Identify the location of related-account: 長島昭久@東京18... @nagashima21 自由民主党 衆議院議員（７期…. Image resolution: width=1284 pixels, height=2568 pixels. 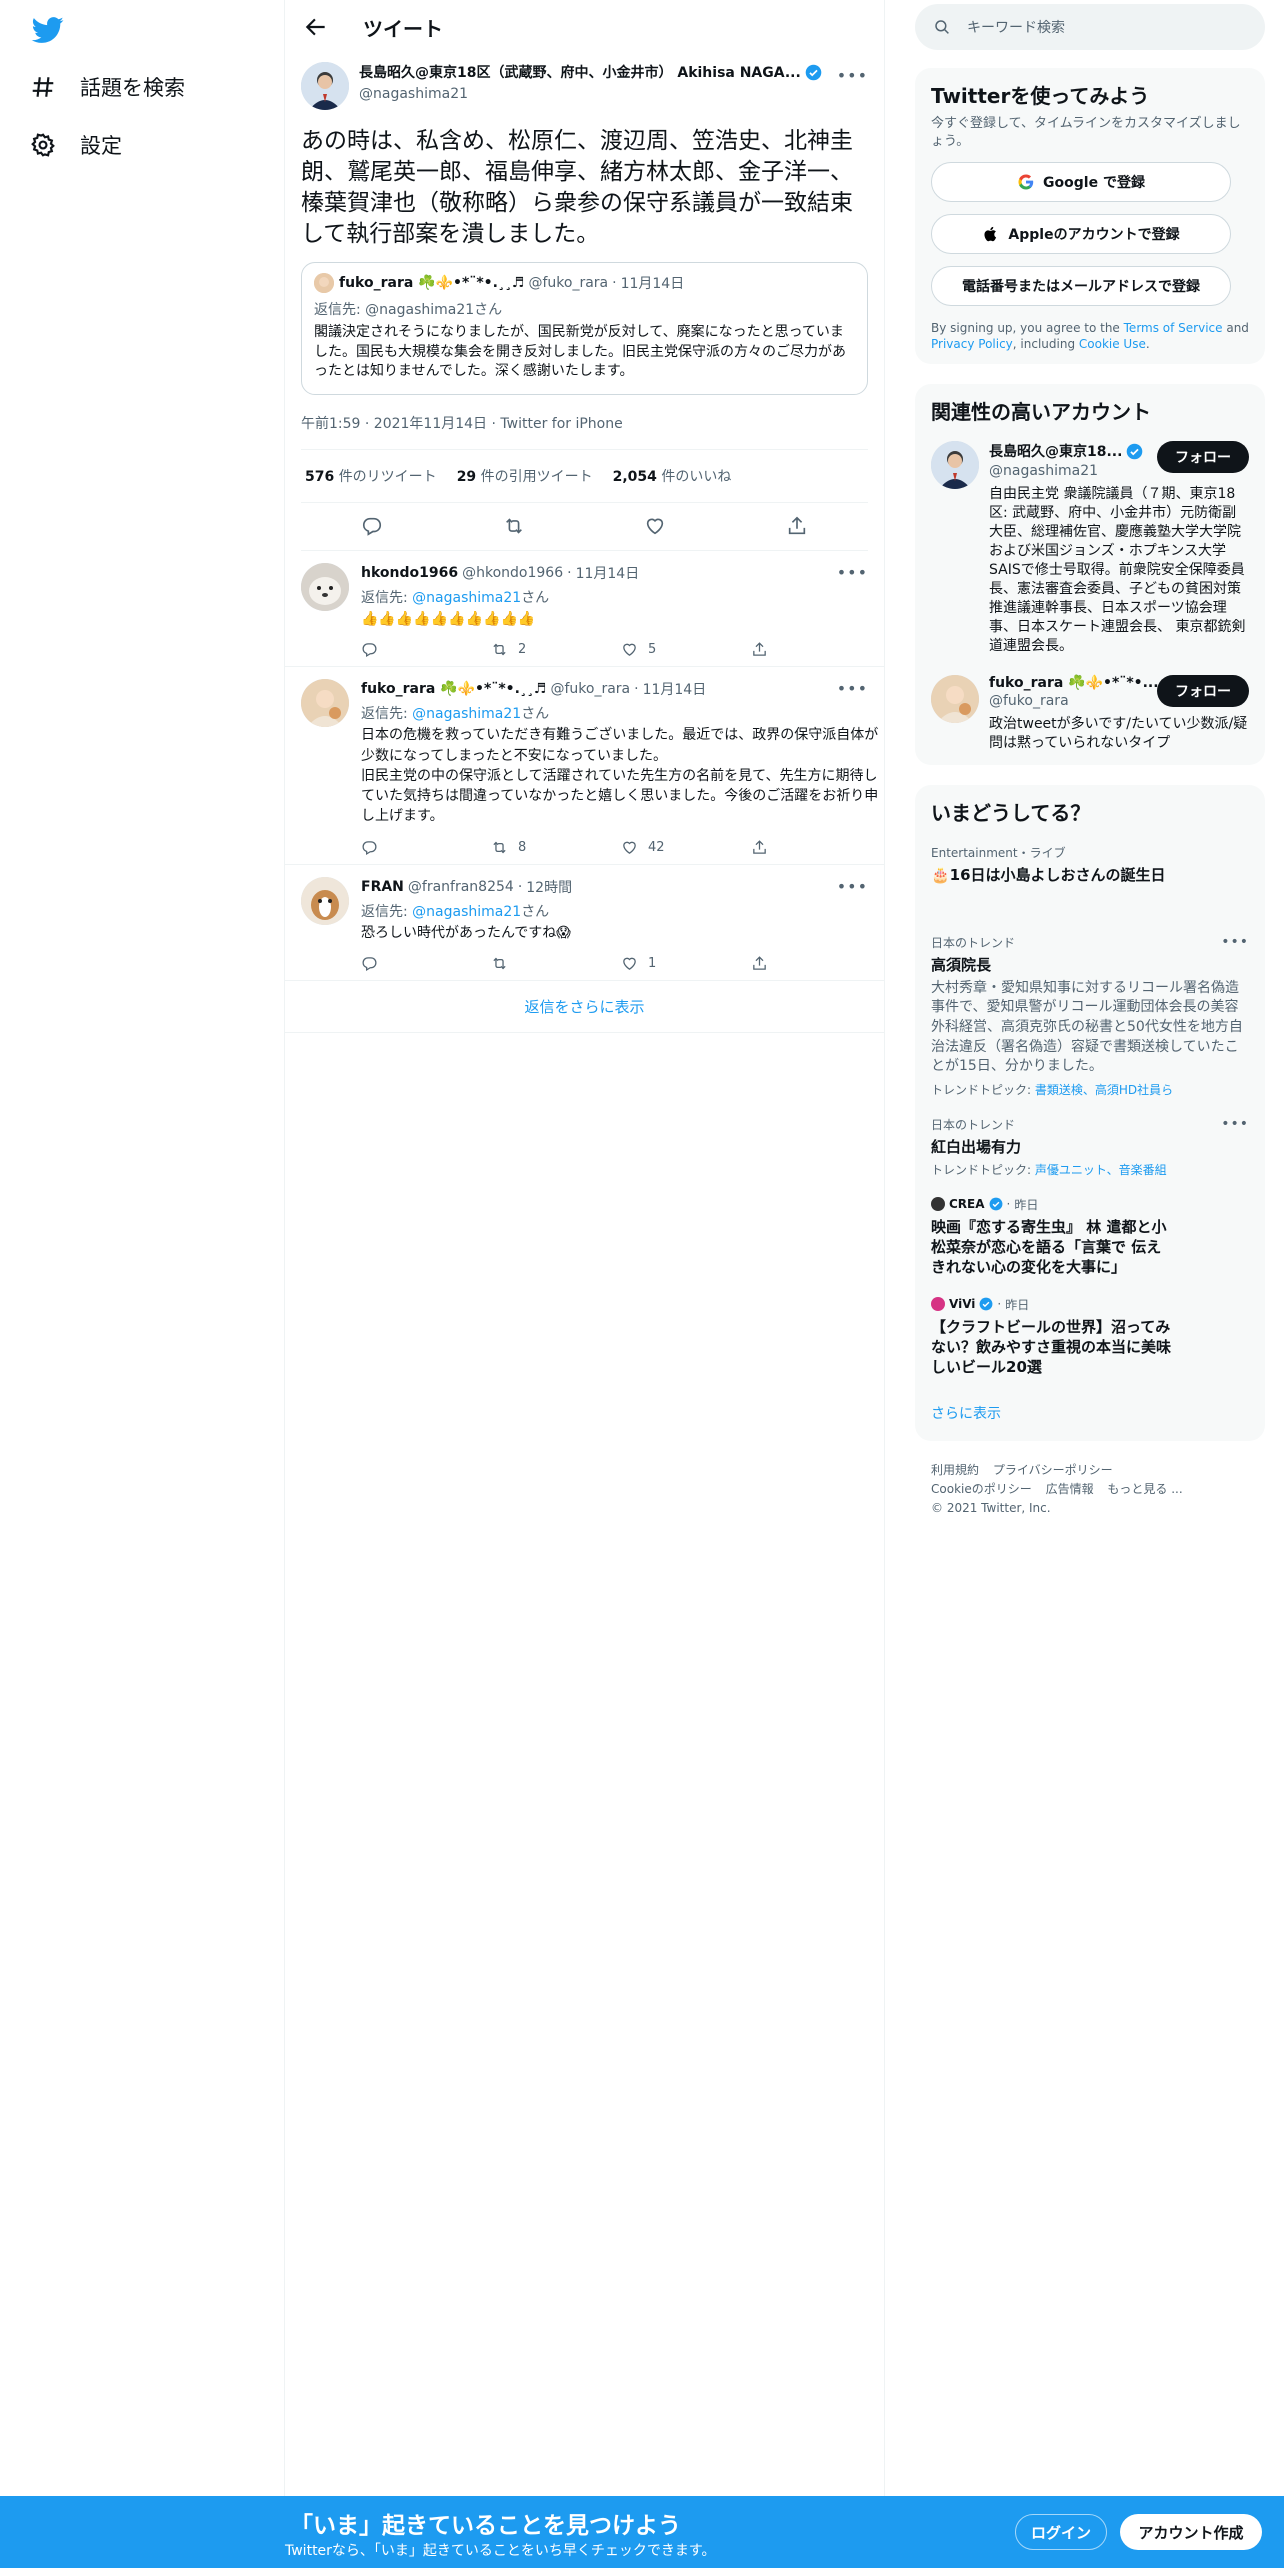
(1090, 548).